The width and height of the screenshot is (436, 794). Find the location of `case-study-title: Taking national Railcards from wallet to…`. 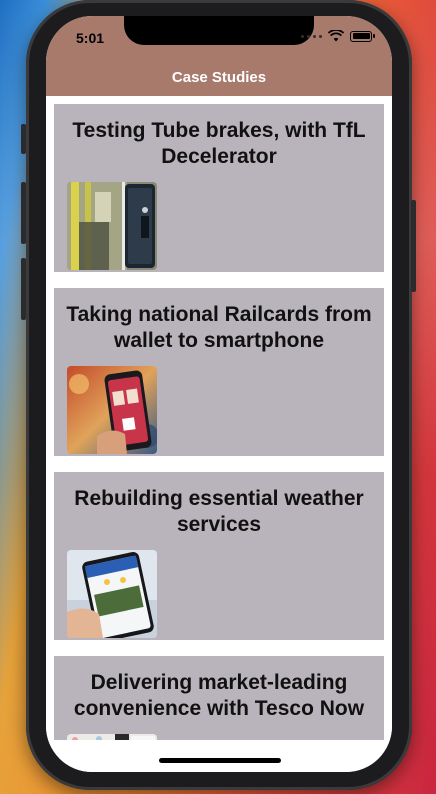

case-study-title: Taking national Railcards from wallet to… is located at coordinates (219, 327).